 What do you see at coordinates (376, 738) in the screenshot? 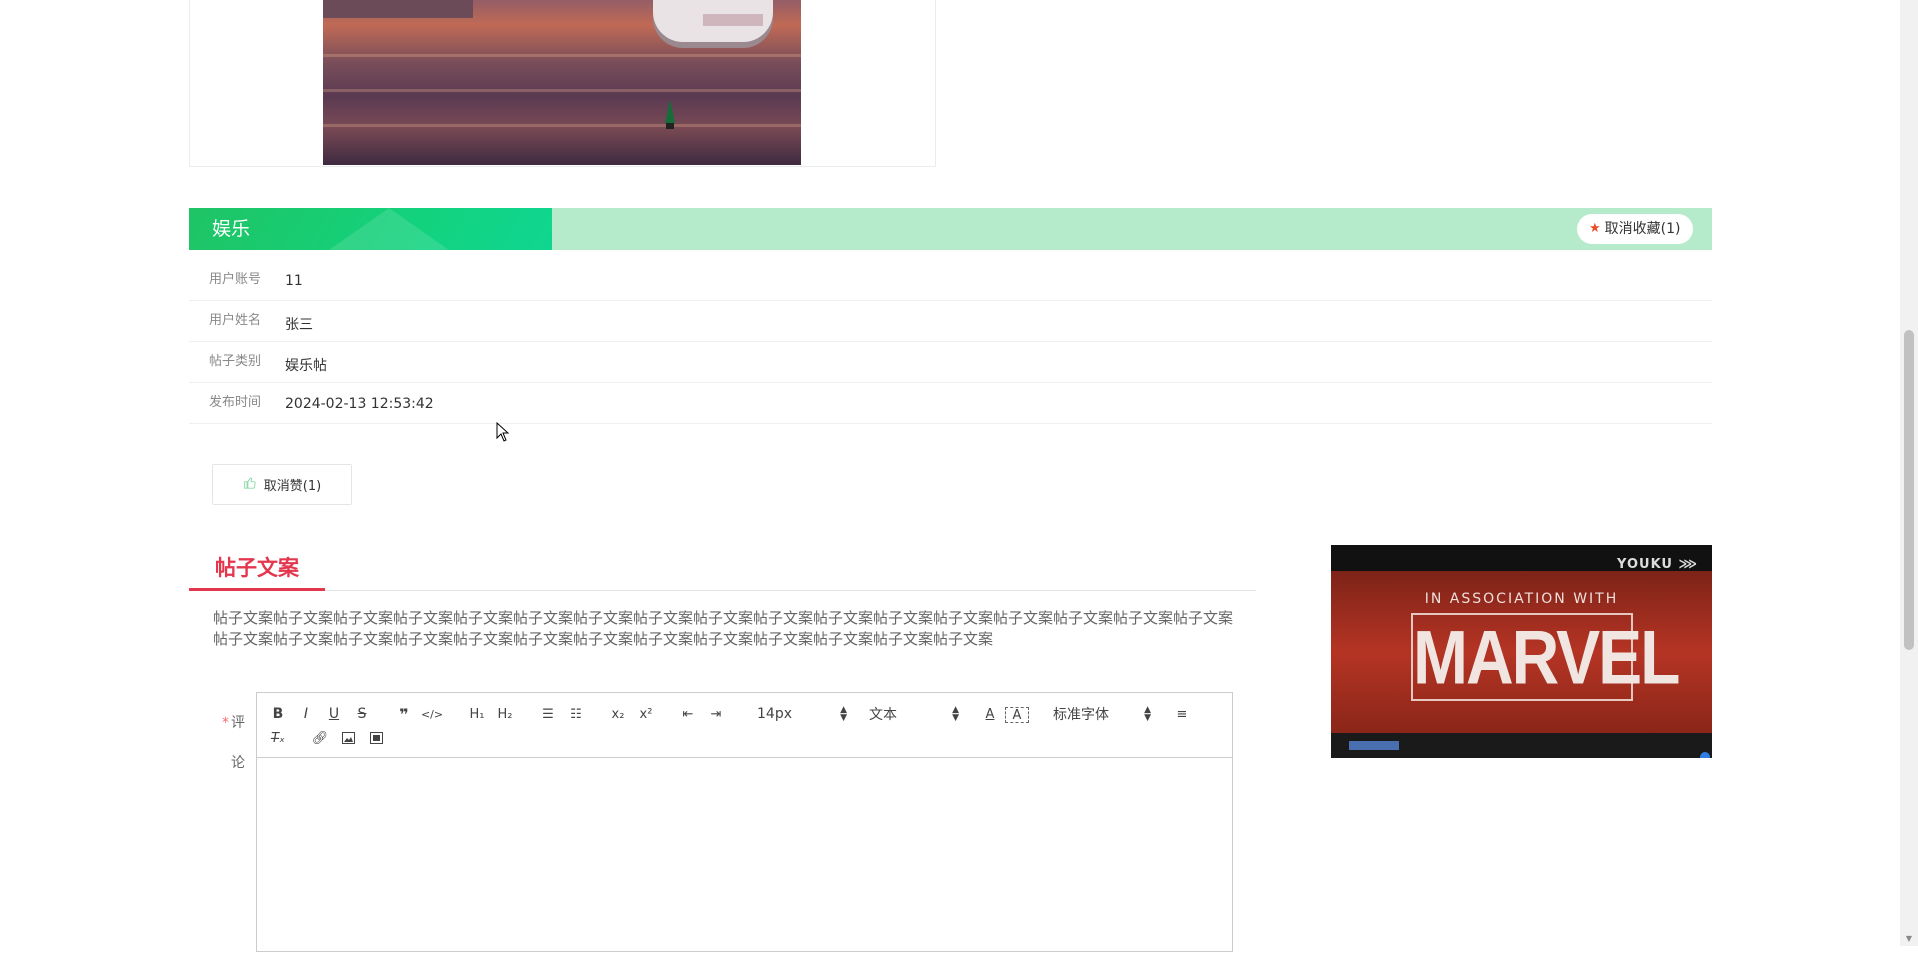
I see `video-icon` at bounding box center [376, 738].